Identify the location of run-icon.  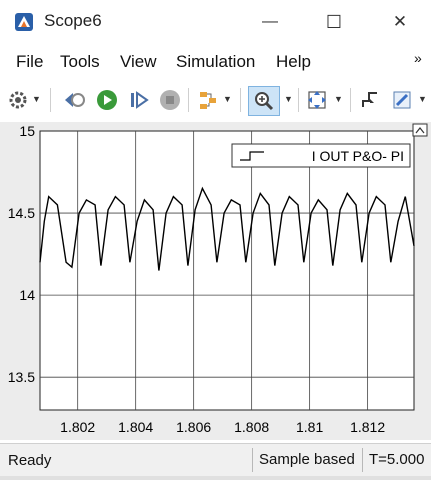
(107, 100).